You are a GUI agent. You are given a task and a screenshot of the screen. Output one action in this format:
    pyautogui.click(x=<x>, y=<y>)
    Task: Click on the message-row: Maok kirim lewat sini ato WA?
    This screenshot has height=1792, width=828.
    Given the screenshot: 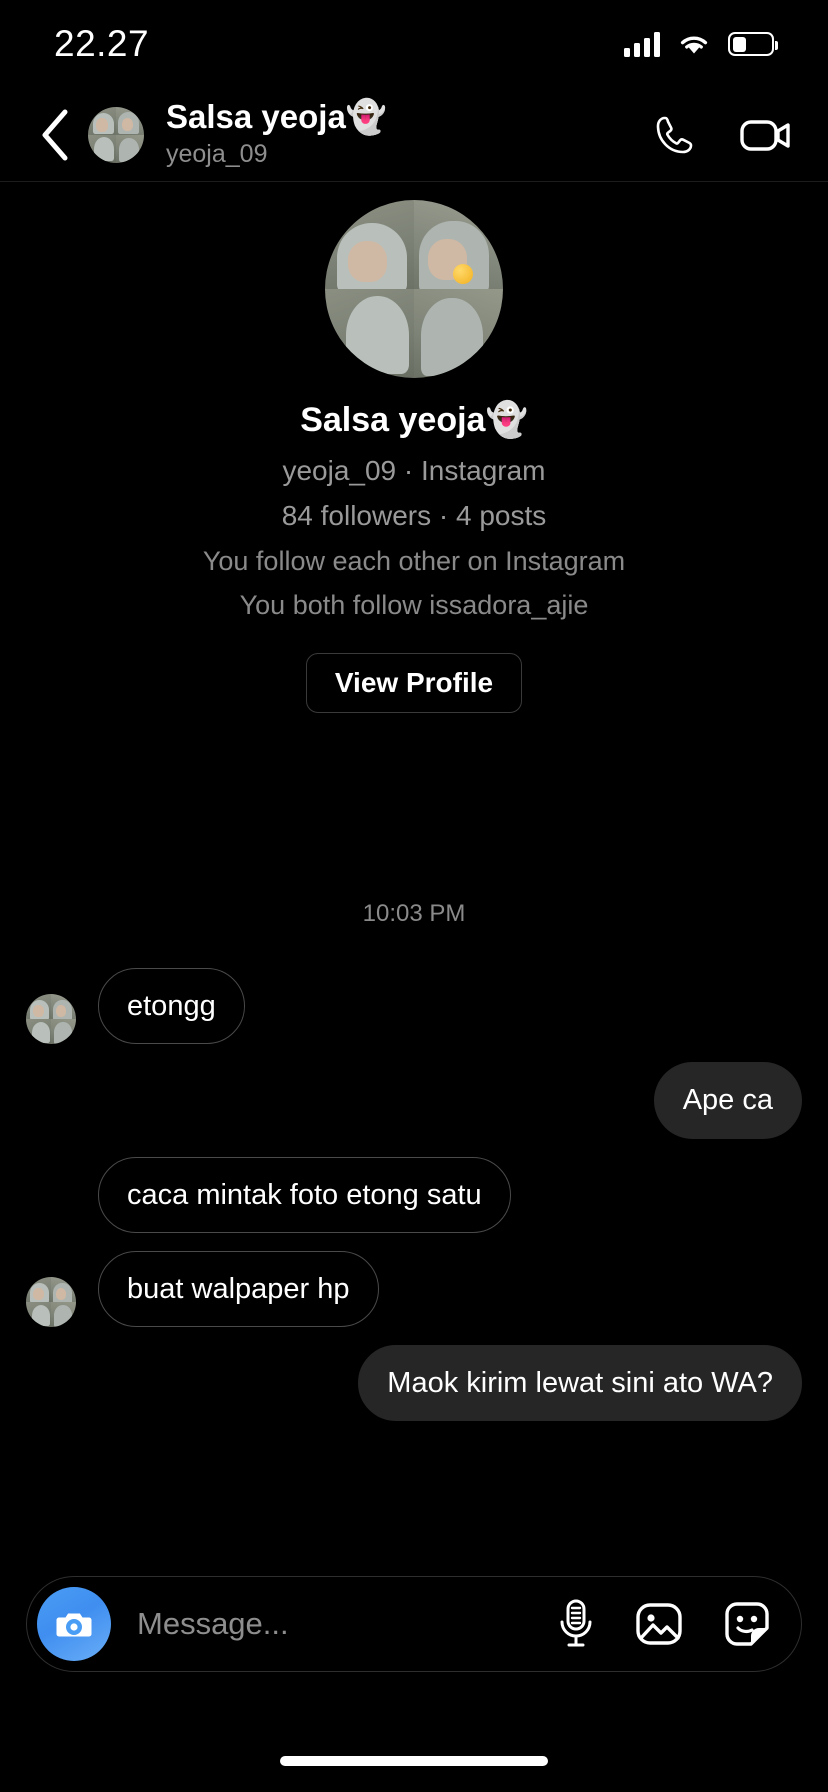 What is the action you would take?
    pyautogui.click(x=414, y=1383)
    